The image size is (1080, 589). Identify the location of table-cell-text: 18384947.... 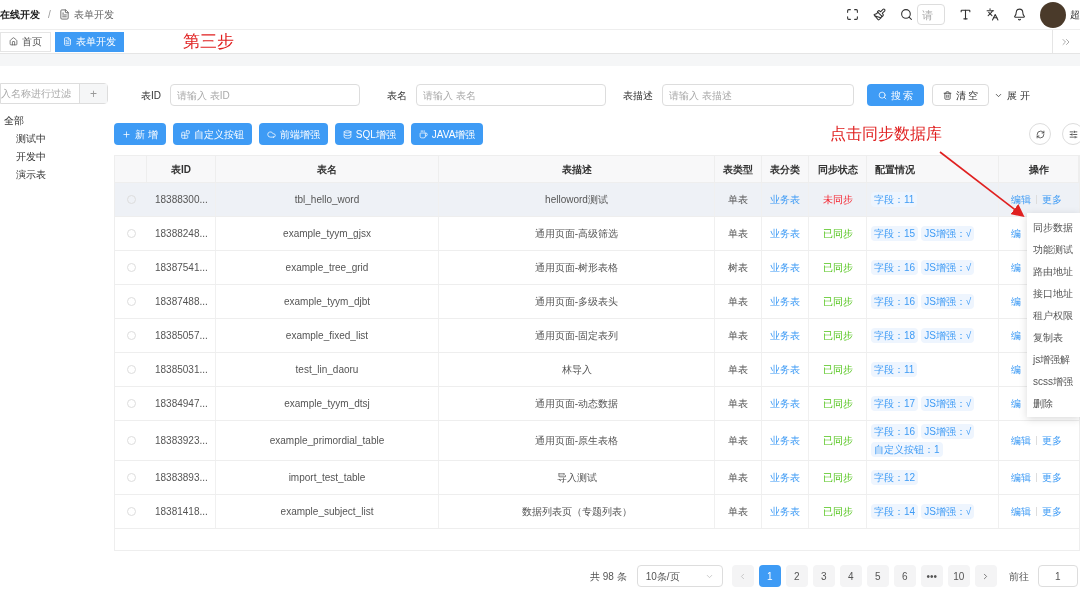
(181, 404).